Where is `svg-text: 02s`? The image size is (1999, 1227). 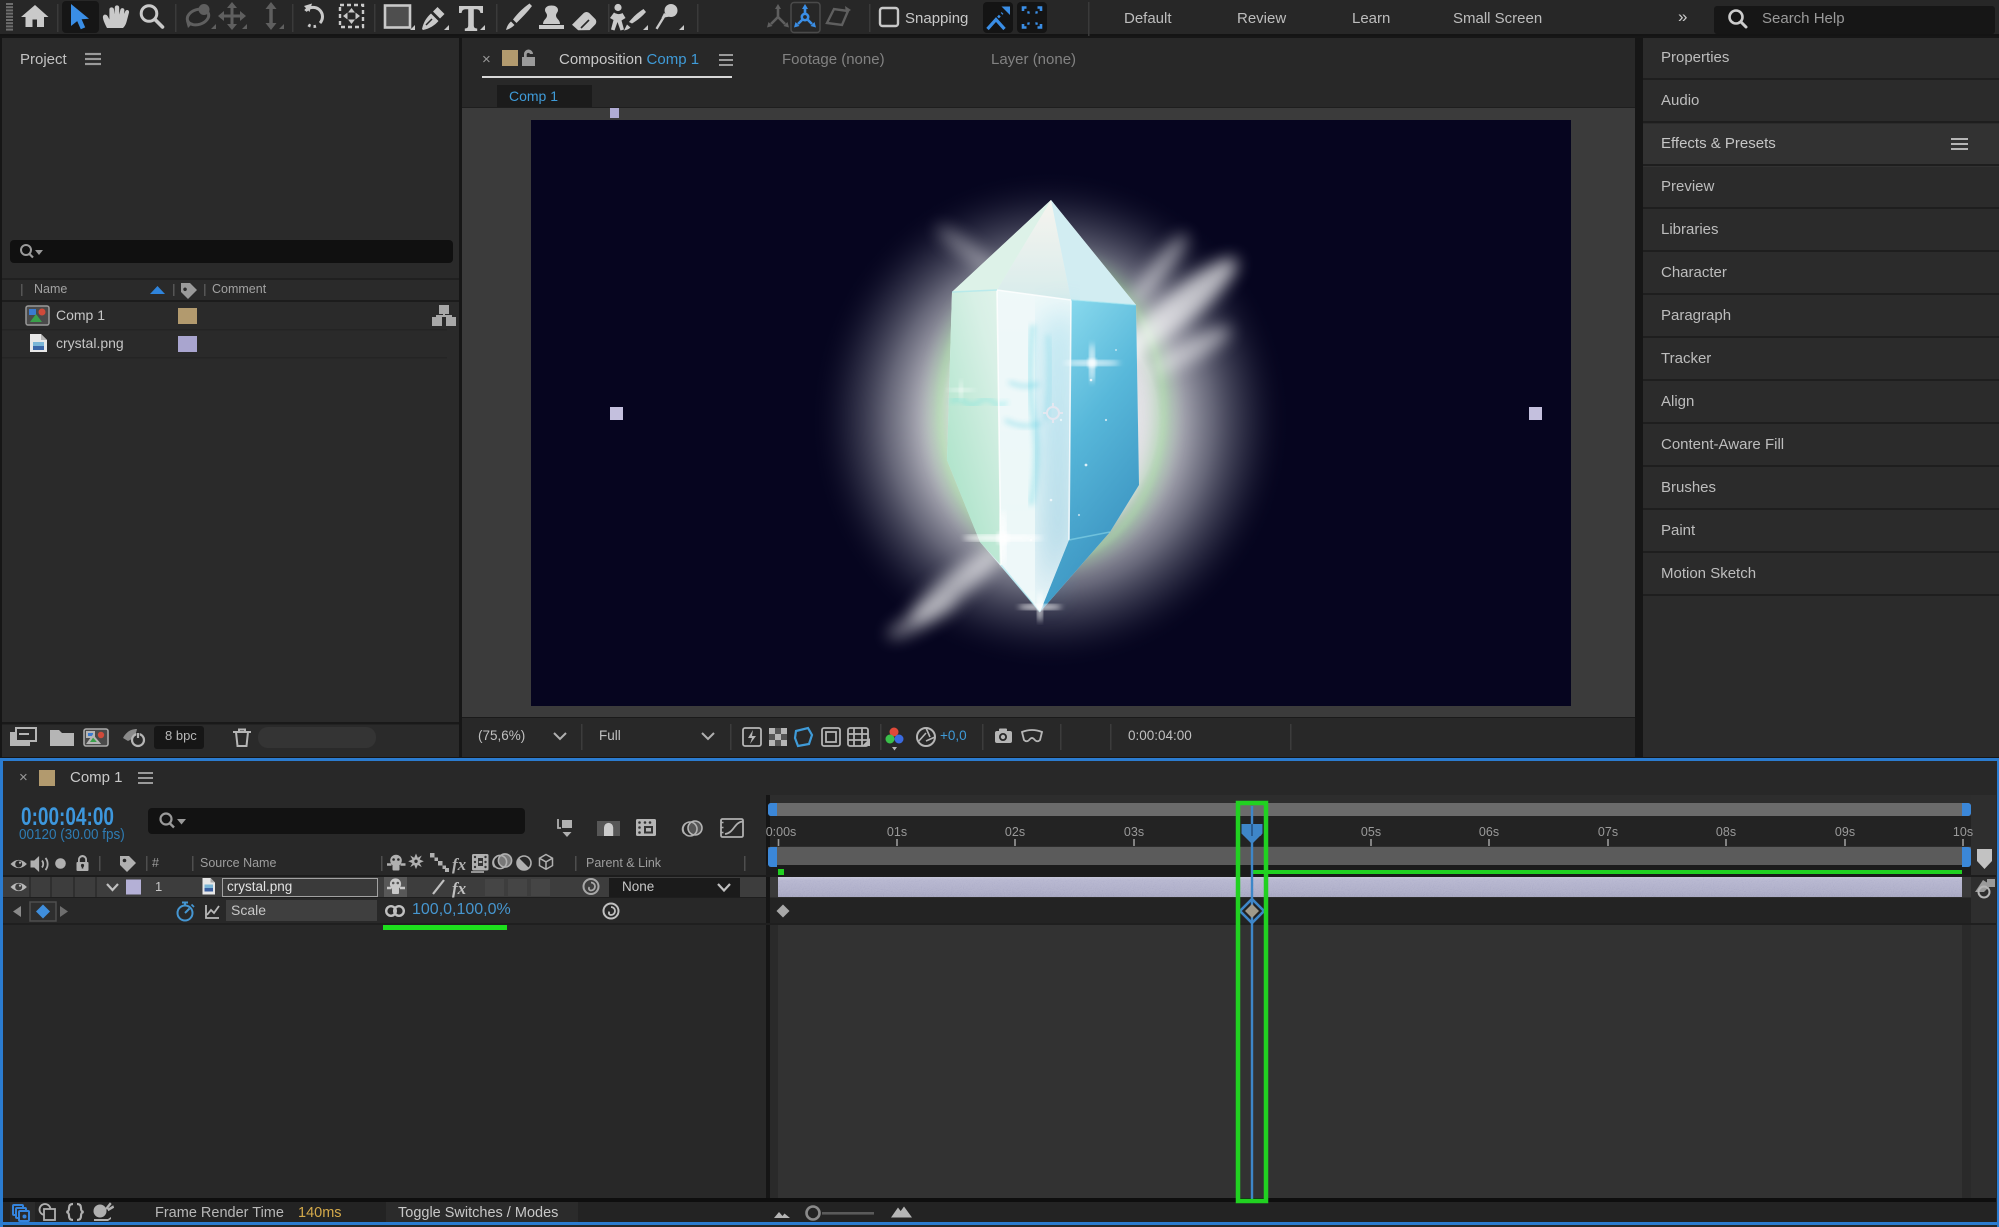 svg-text: 02s is located at coordinates (1015, 832).